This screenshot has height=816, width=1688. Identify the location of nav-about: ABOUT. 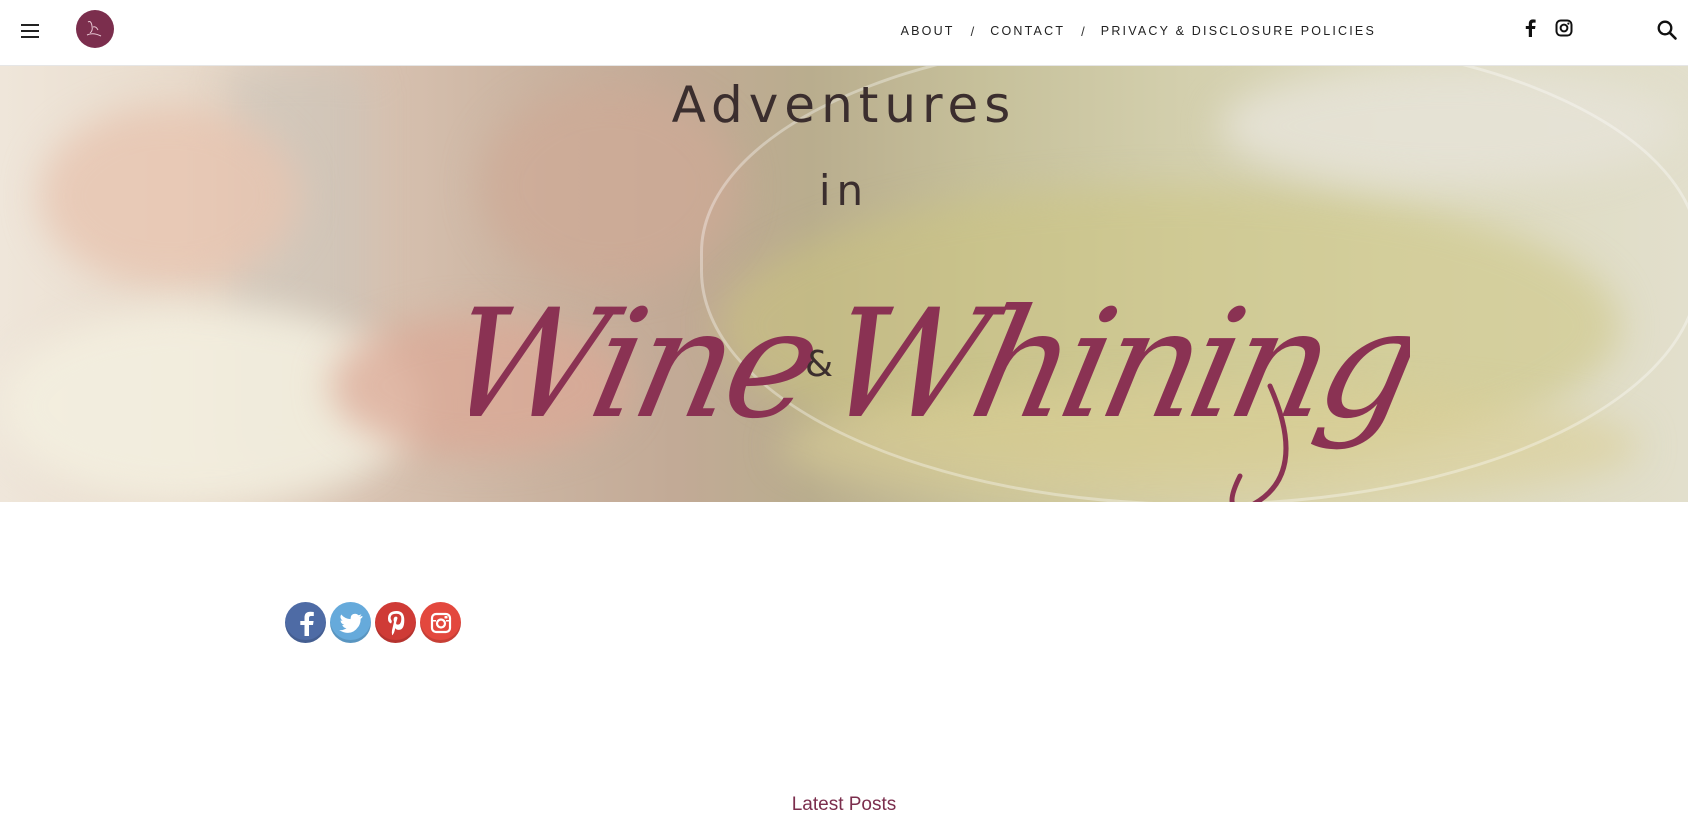
(928, 31).